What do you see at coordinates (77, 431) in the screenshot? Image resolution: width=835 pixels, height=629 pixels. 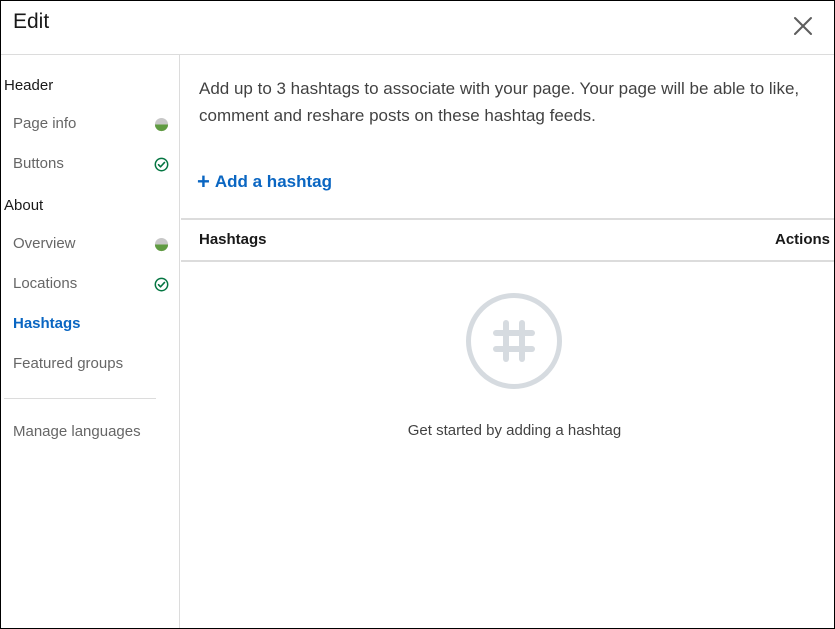 I see `manage-languages-label: Manage languages` at bounding box center [77, 431].